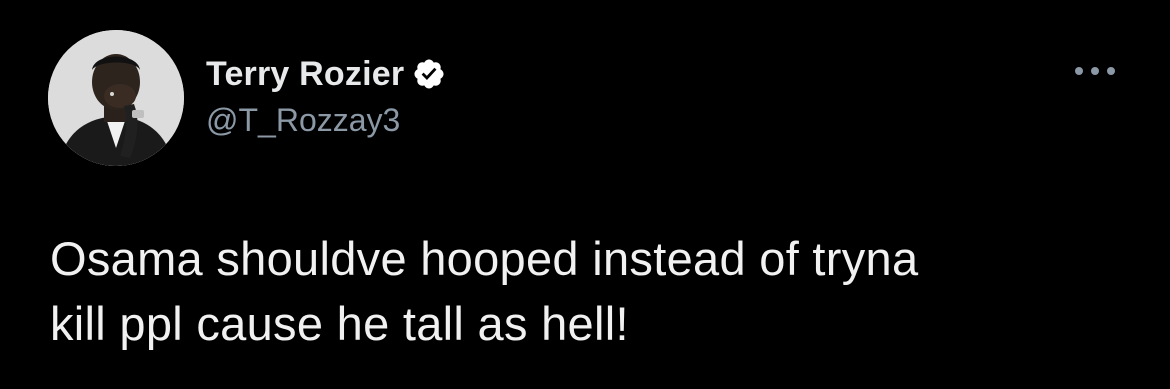 The width and height of the screenshot is (1170, 389). What do you see at coordinates (305, 74) in the screenshot?
I see `author-display-name: Terry Rozier` at bounding box center [305, 74].